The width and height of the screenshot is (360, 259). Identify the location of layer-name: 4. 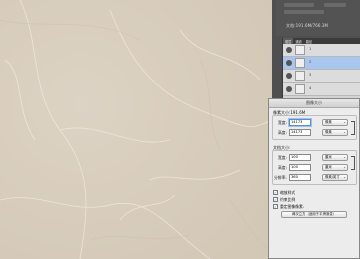
(310, 88).